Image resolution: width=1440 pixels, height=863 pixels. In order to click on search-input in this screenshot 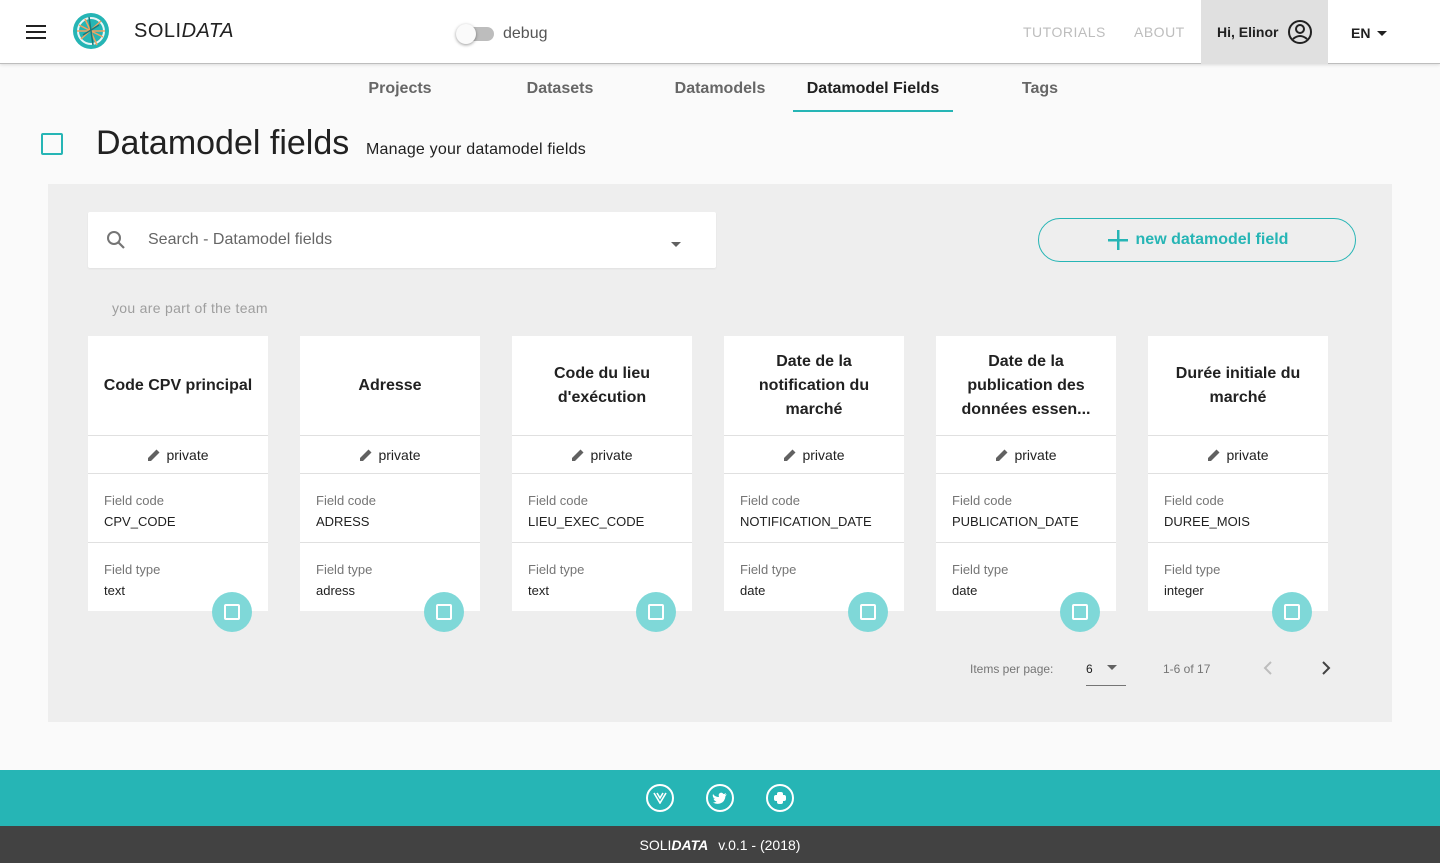, I will do `click(398, 240)`.